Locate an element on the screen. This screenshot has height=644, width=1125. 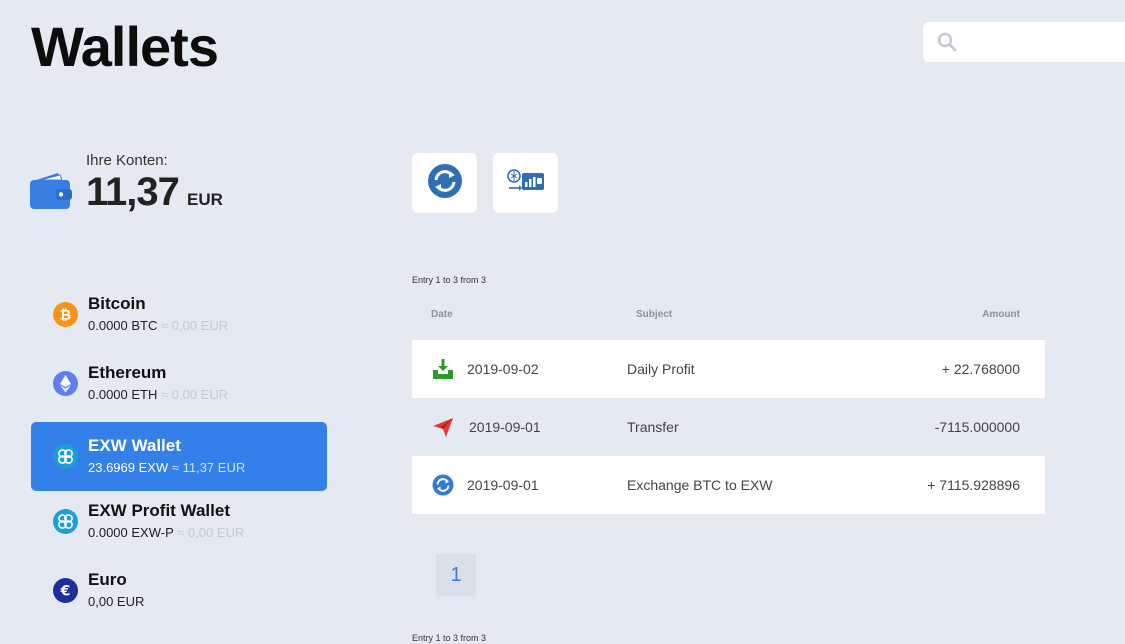
wallet-balance: 0.0000 BTC ≈ 0,00 EUR is located at coordinates (158, 325).